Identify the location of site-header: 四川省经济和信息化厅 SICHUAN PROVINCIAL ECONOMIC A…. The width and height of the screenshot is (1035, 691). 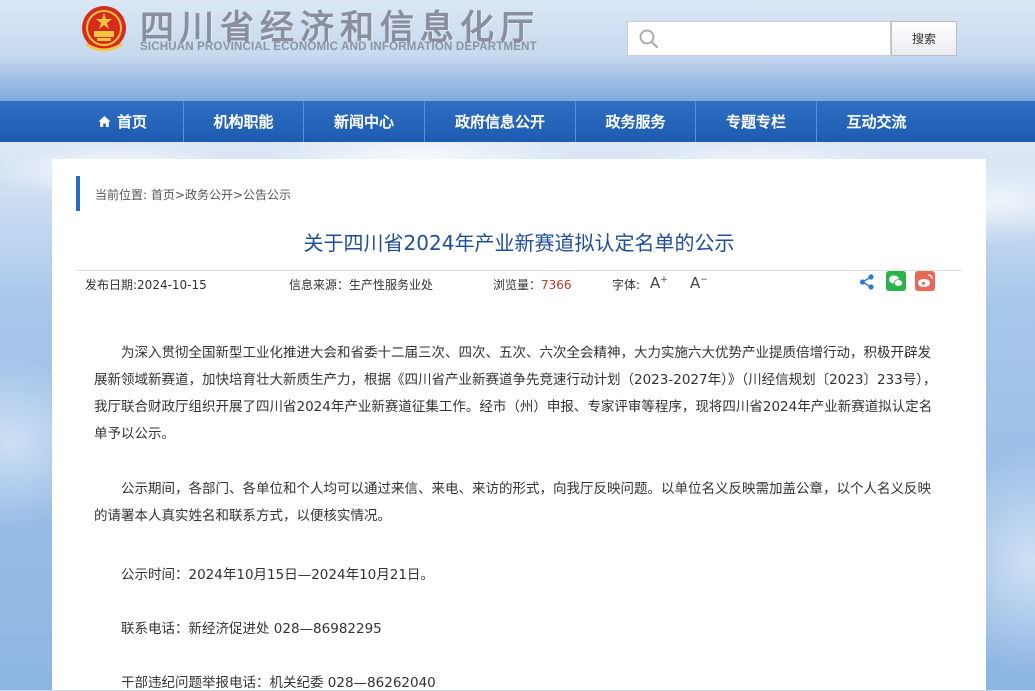
(517, 50).